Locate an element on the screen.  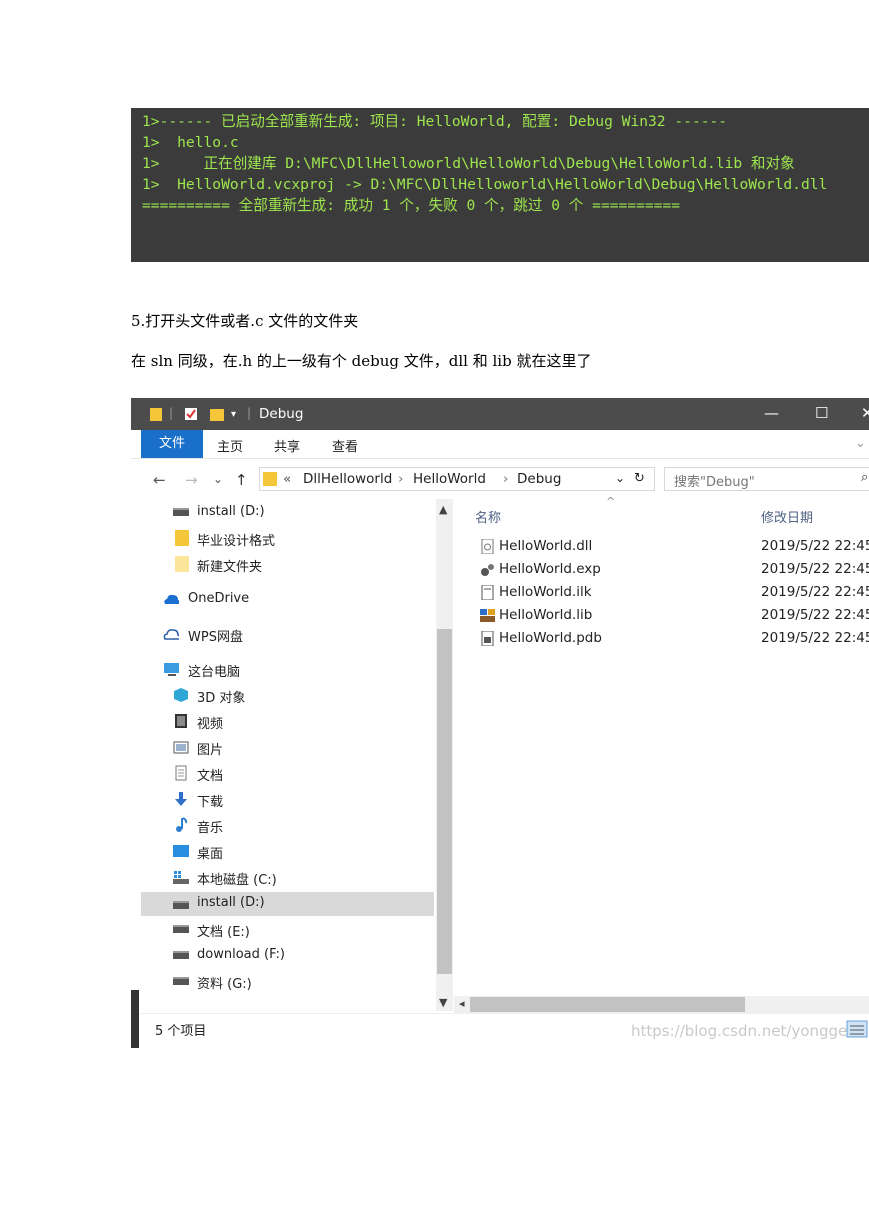
forward-arrow-icon: → is located at coordinates (191, 480).